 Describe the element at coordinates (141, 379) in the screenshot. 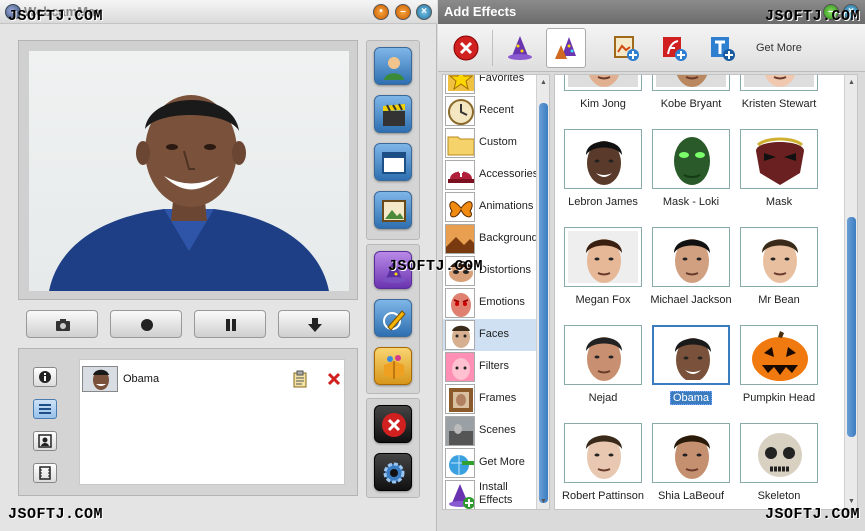

I see `effect-name: Obama` at that location.